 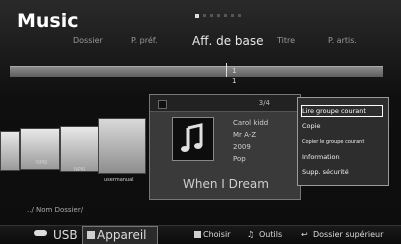 I want to click on return-icon: ↩, so click(x=304, y=234).